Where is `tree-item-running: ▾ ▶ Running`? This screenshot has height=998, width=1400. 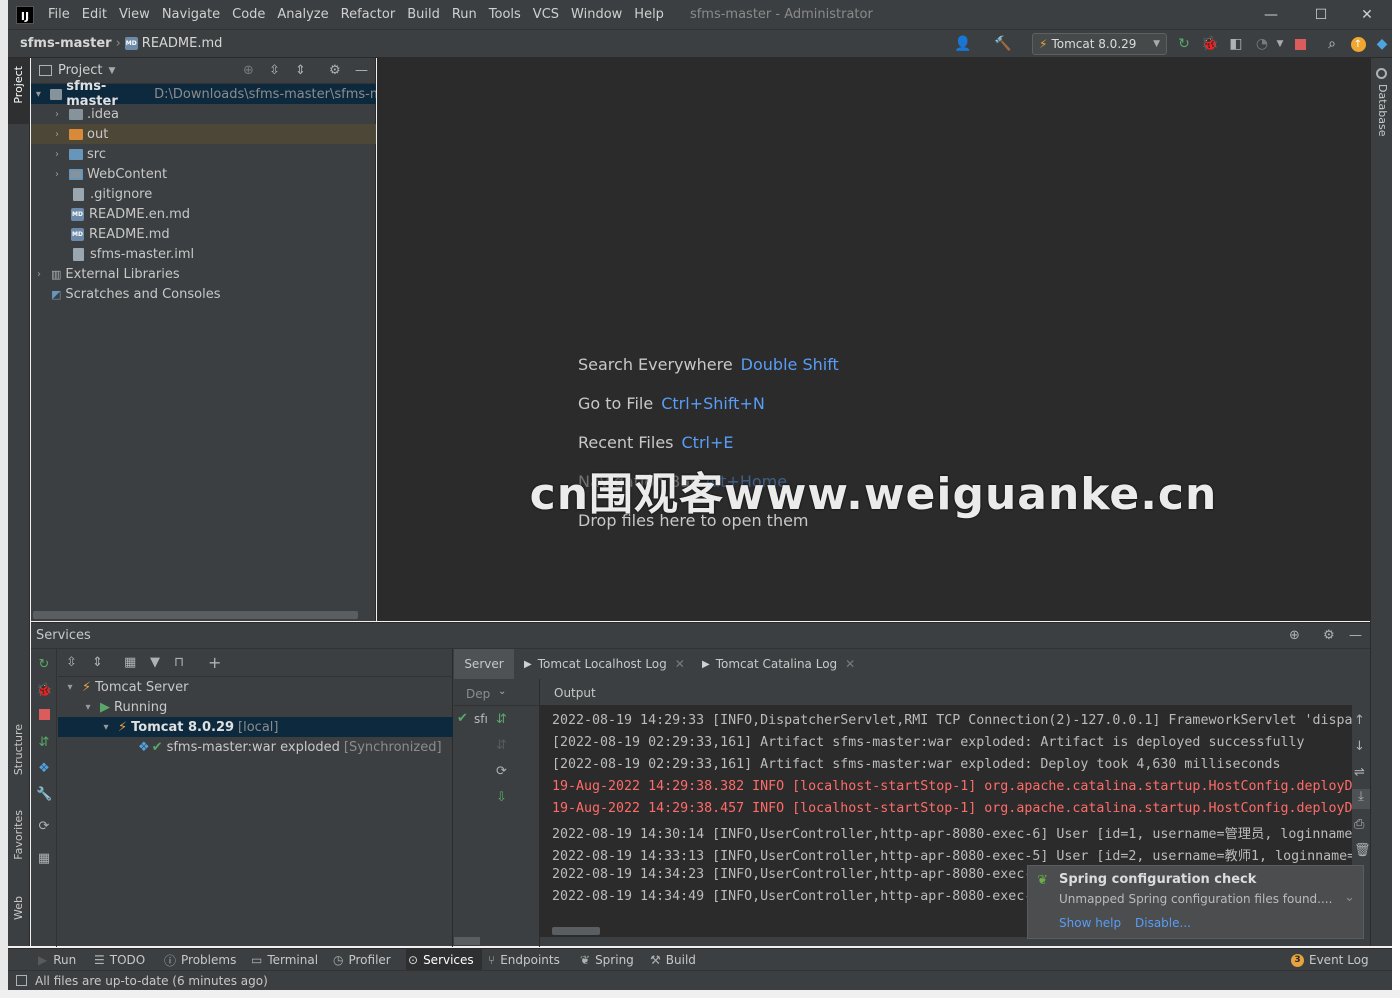 tree-item-running: ▾ ▶ Running is located at coordinates (255, 707).